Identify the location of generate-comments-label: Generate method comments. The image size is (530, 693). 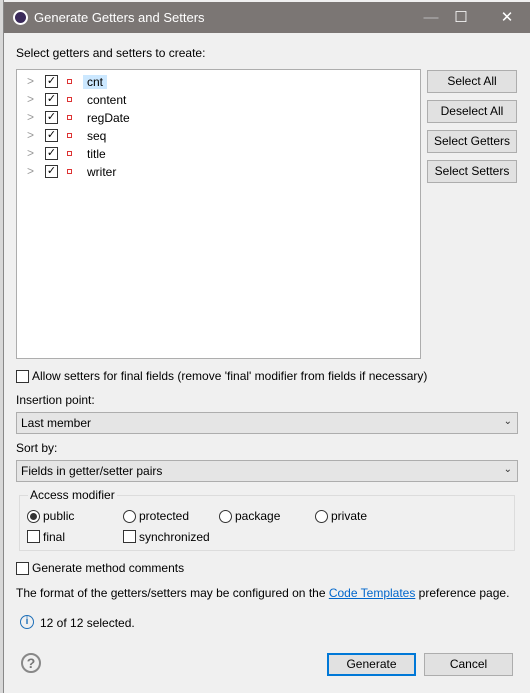
(108, 568).